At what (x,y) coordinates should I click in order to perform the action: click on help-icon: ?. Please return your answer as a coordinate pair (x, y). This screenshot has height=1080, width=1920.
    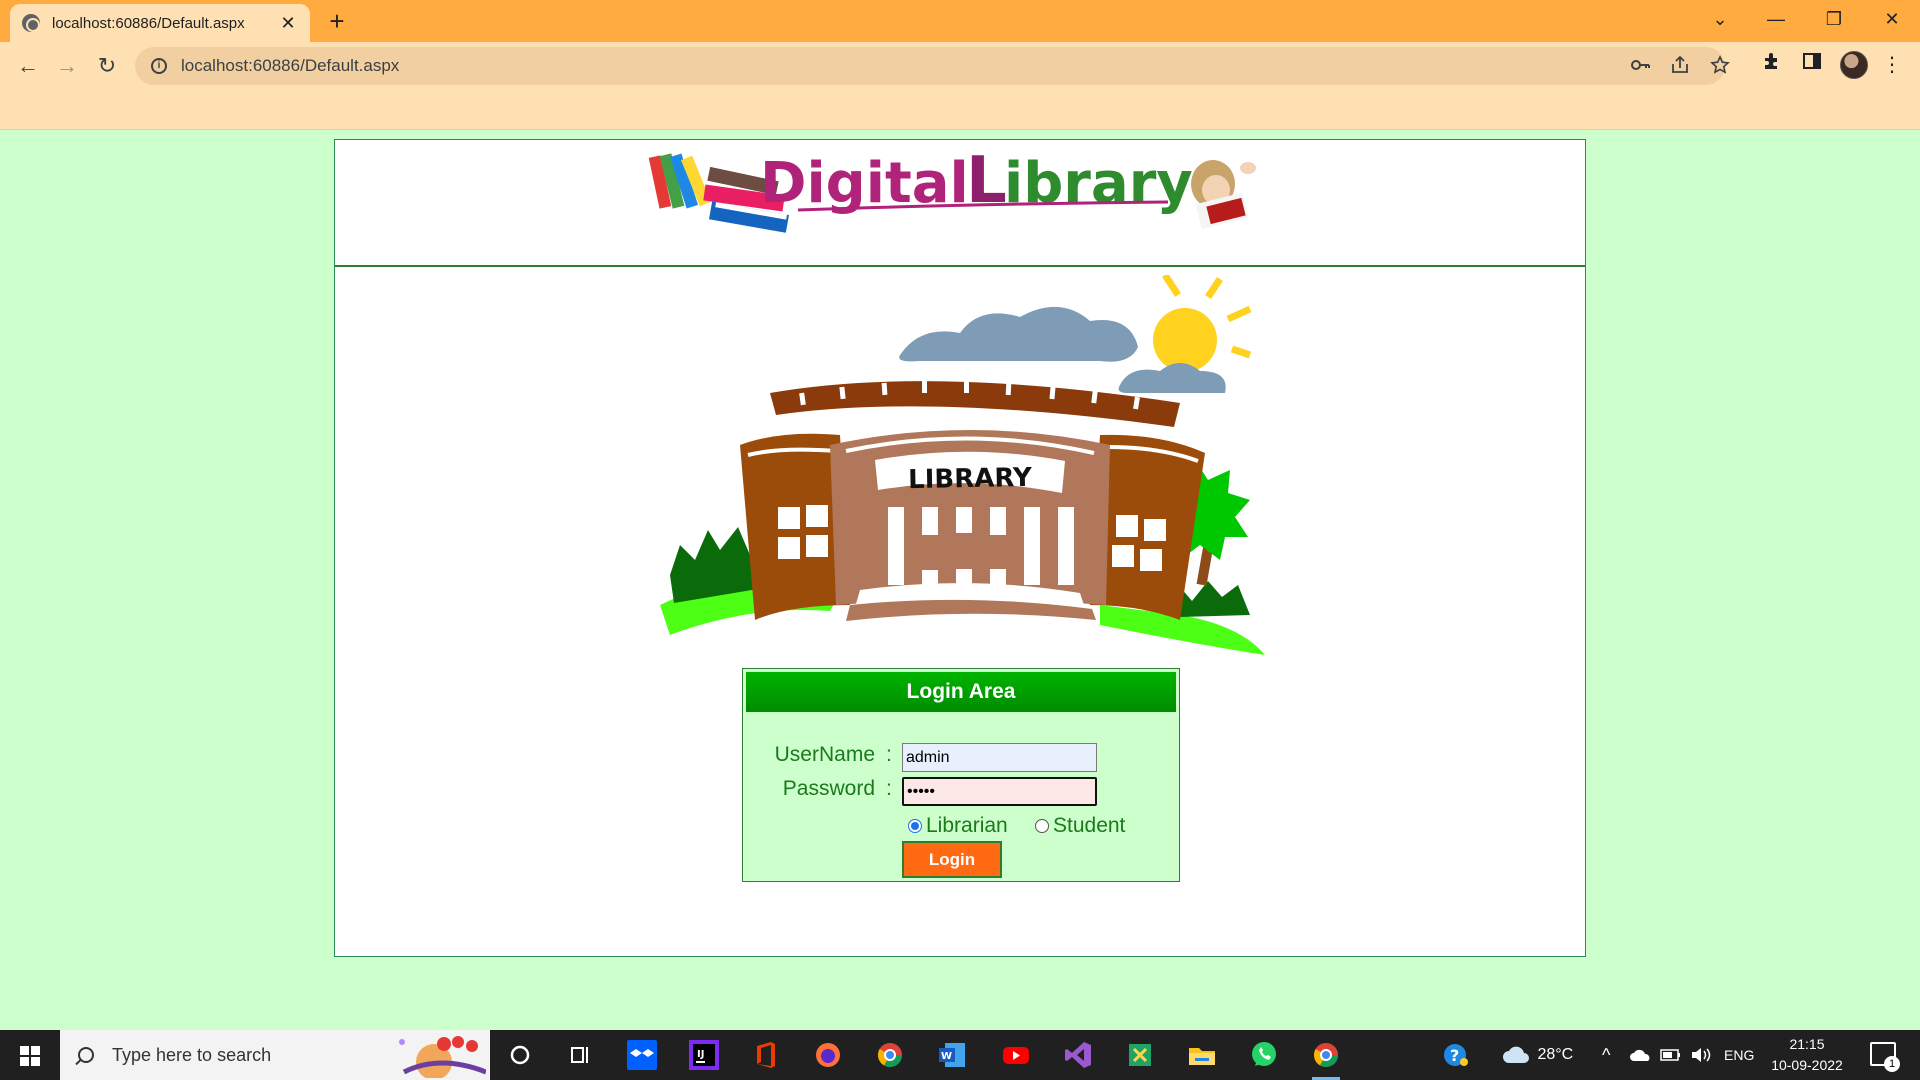
    Looking at the image, I should click on (1456, 1055).